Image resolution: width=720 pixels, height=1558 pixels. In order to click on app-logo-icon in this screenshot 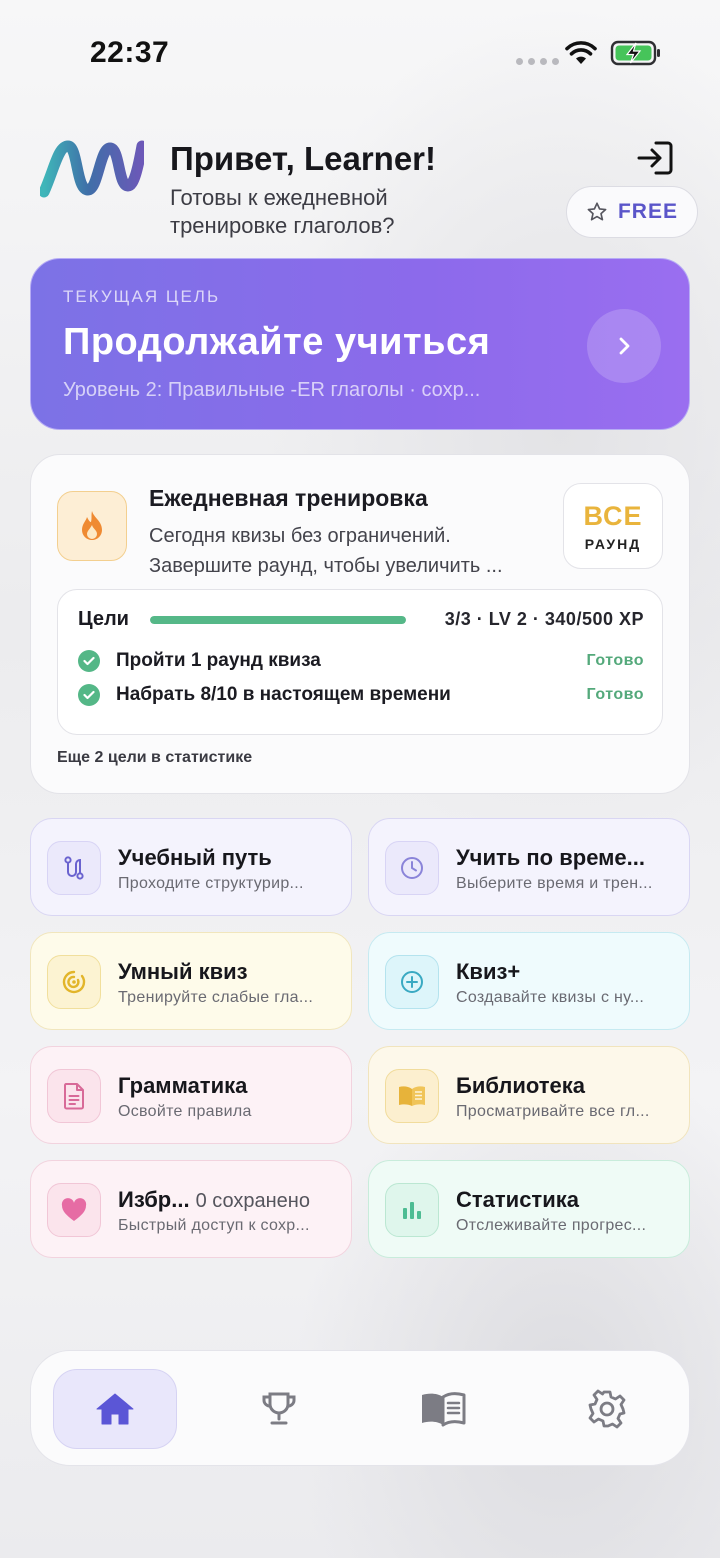, I will do `click(92, 169)`.